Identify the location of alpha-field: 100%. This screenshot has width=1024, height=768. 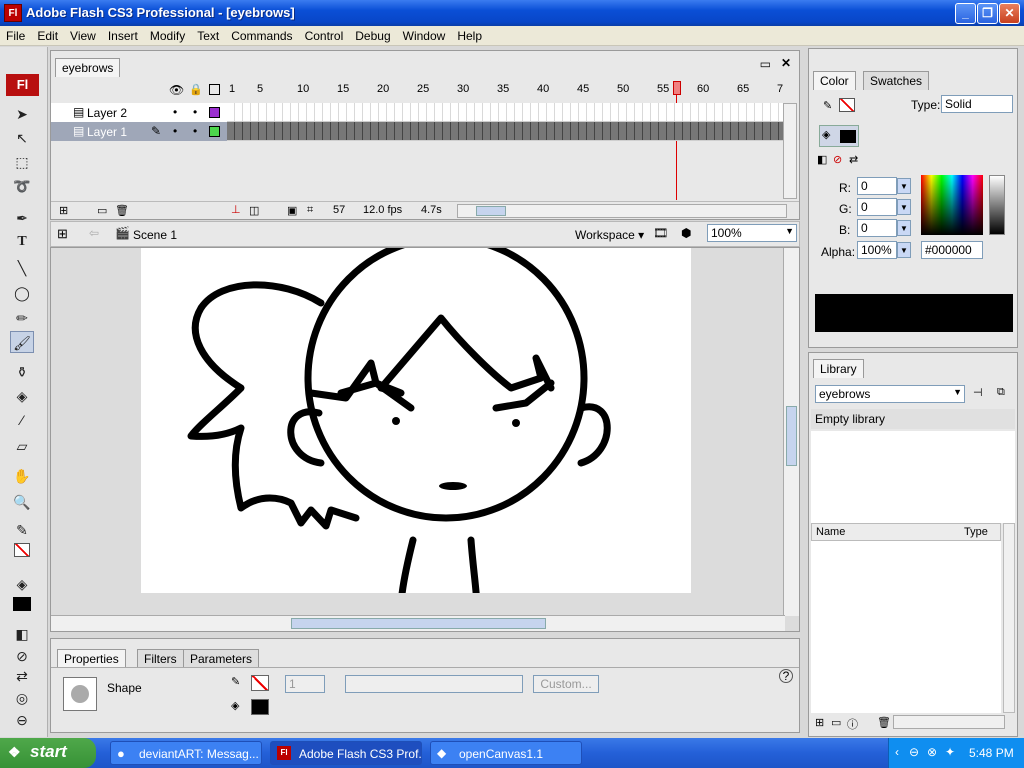
(877, 250).